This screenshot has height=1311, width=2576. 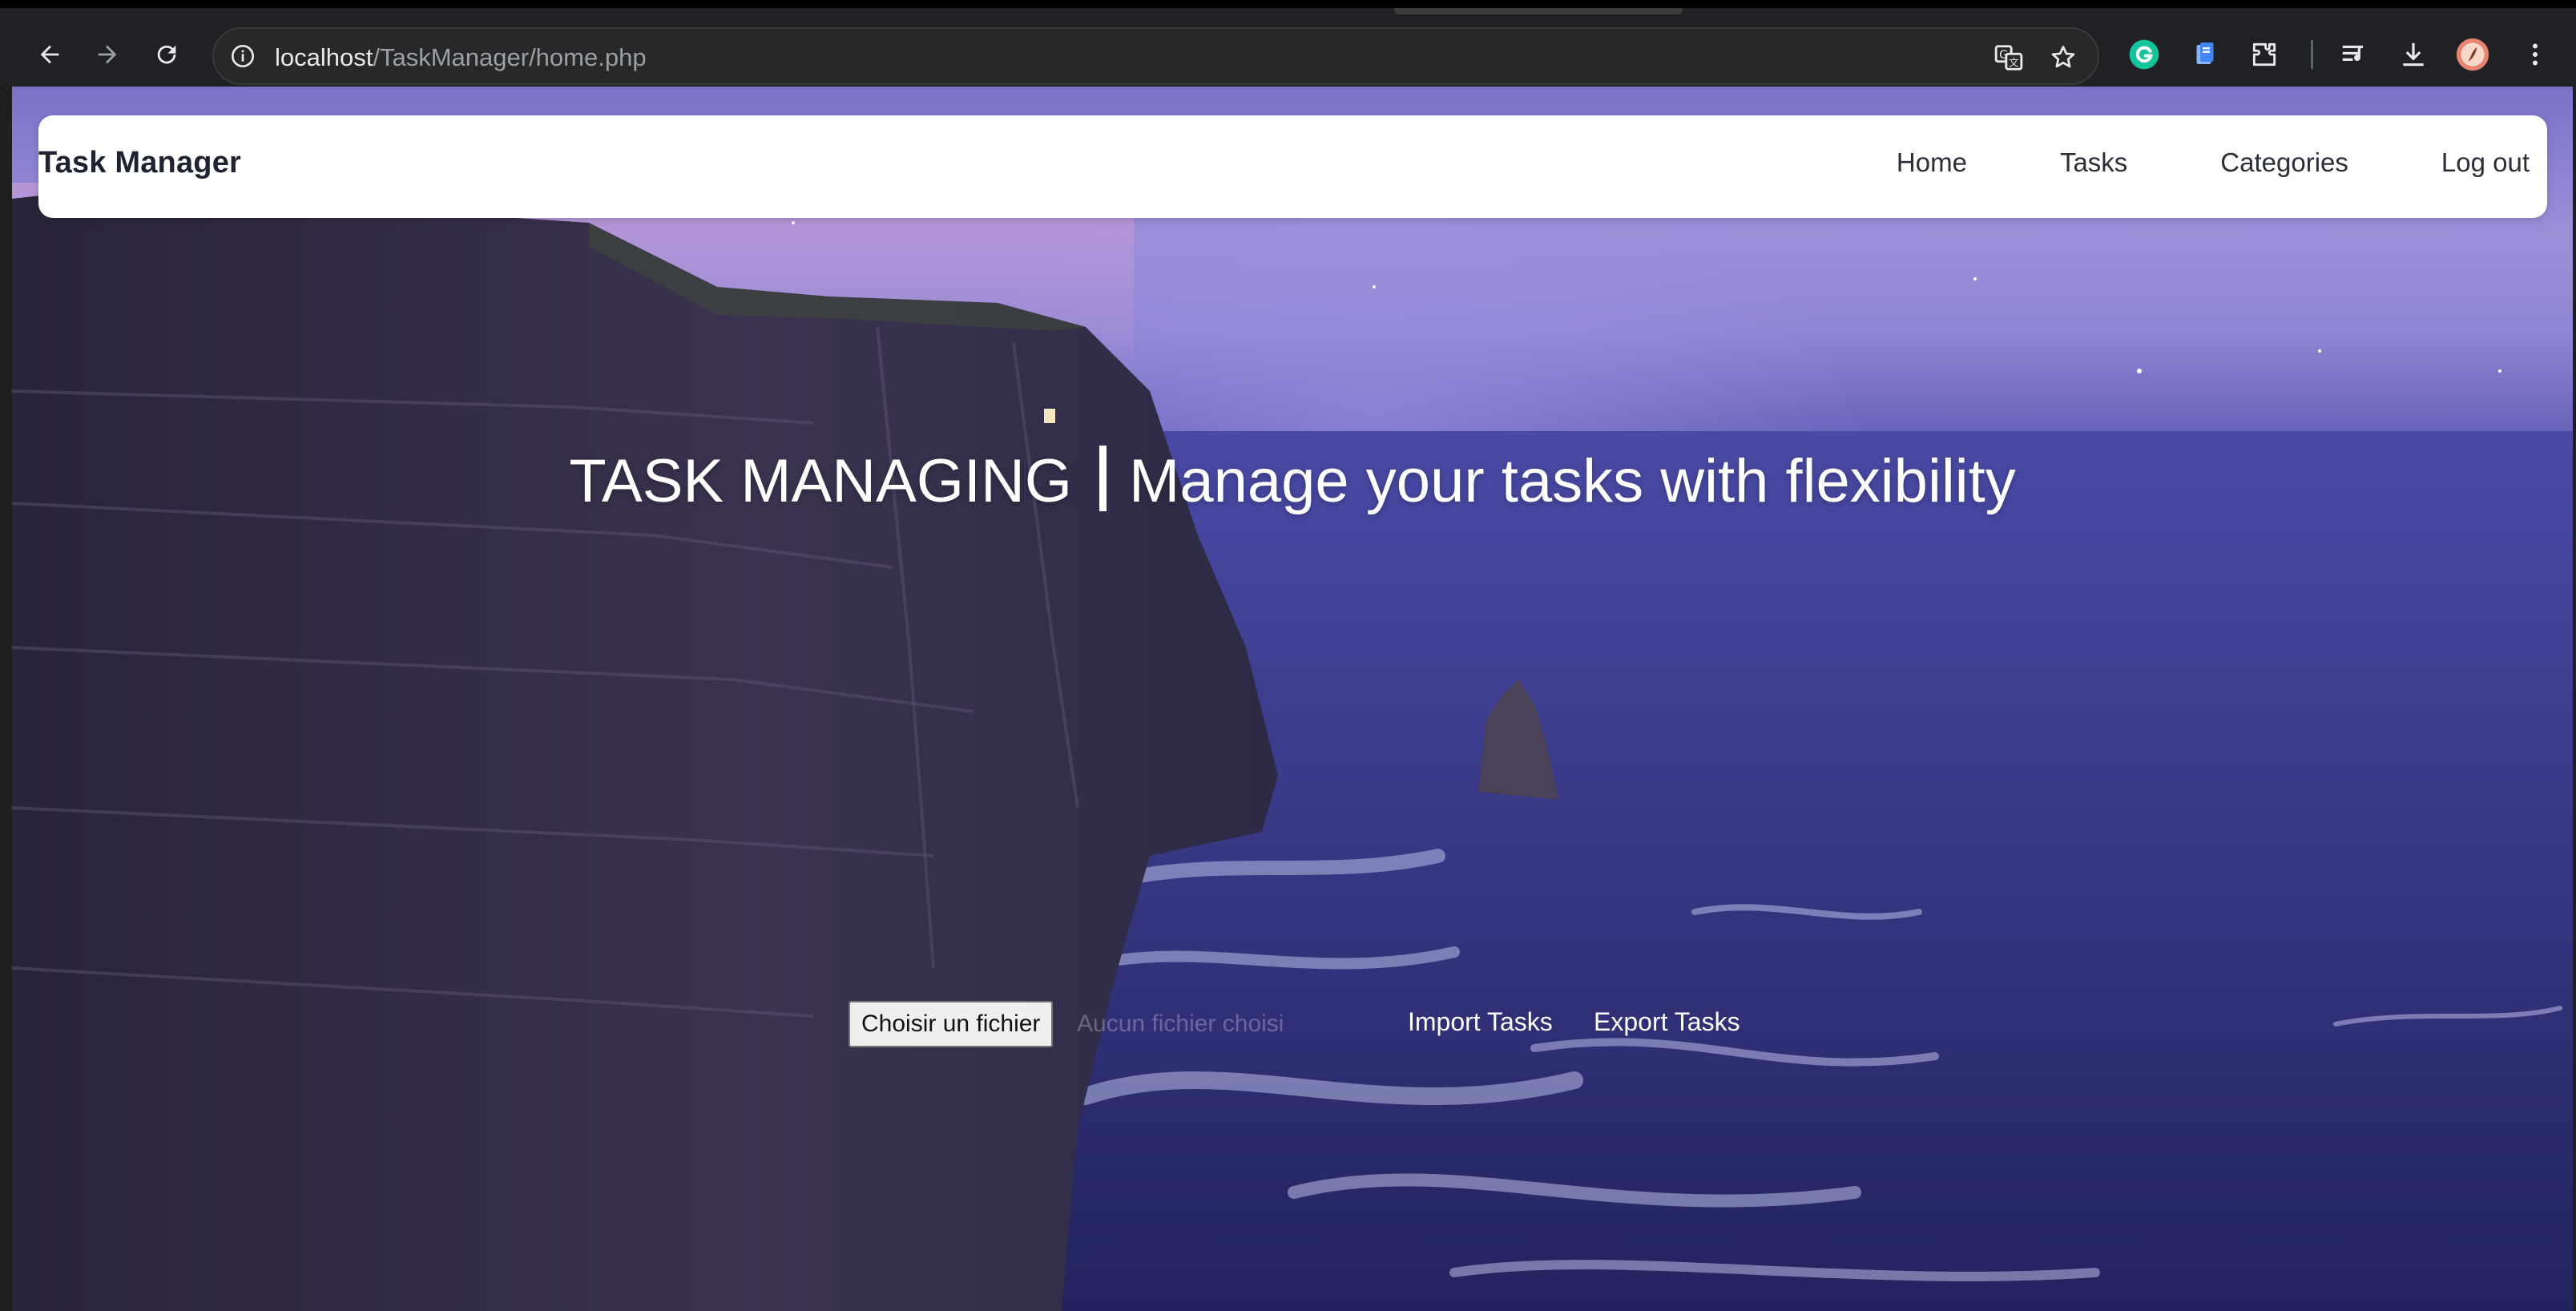 I want to click on hero-title-left: TASK MANAGING, so click(x=821, y=481).